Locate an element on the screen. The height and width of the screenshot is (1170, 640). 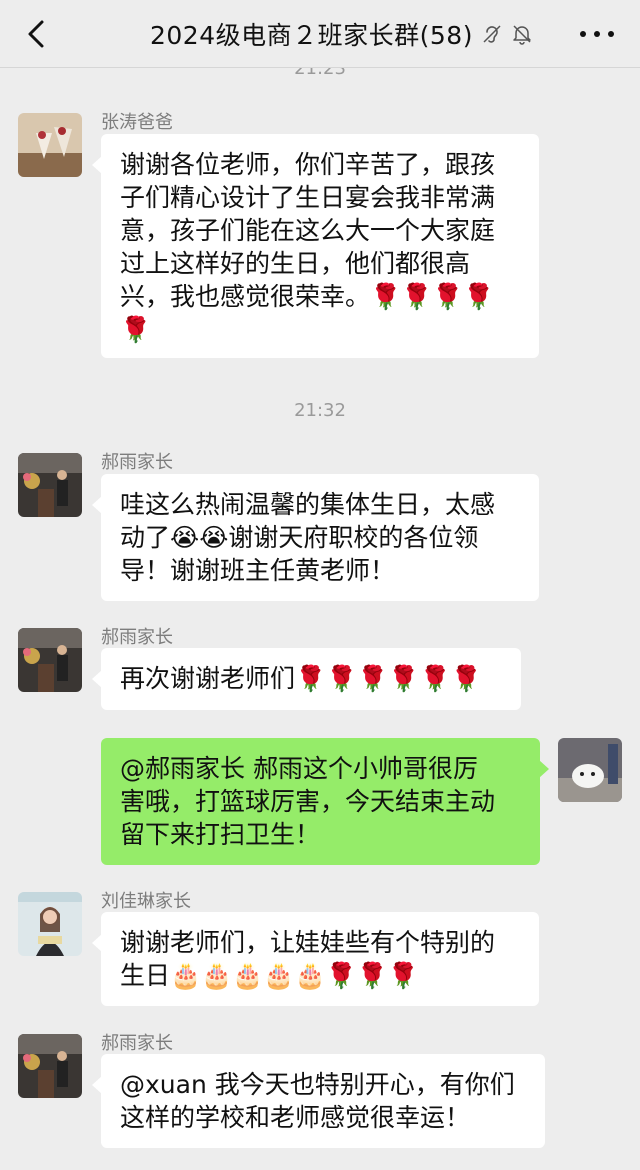
timestamp: 21:32 is located at coordinates (320, 410).